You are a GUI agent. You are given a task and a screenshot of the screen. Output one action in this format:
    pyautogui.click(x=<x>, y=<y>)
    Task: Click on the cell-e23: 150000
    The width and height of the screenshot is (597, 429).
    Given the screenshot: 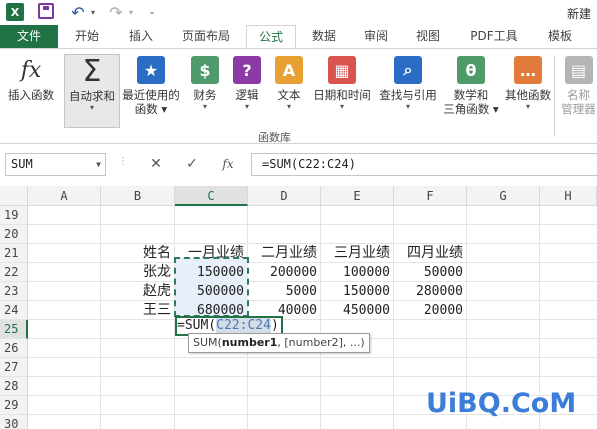 What is the action you would take?
    pyautogui.click(x=357, y=291)
    